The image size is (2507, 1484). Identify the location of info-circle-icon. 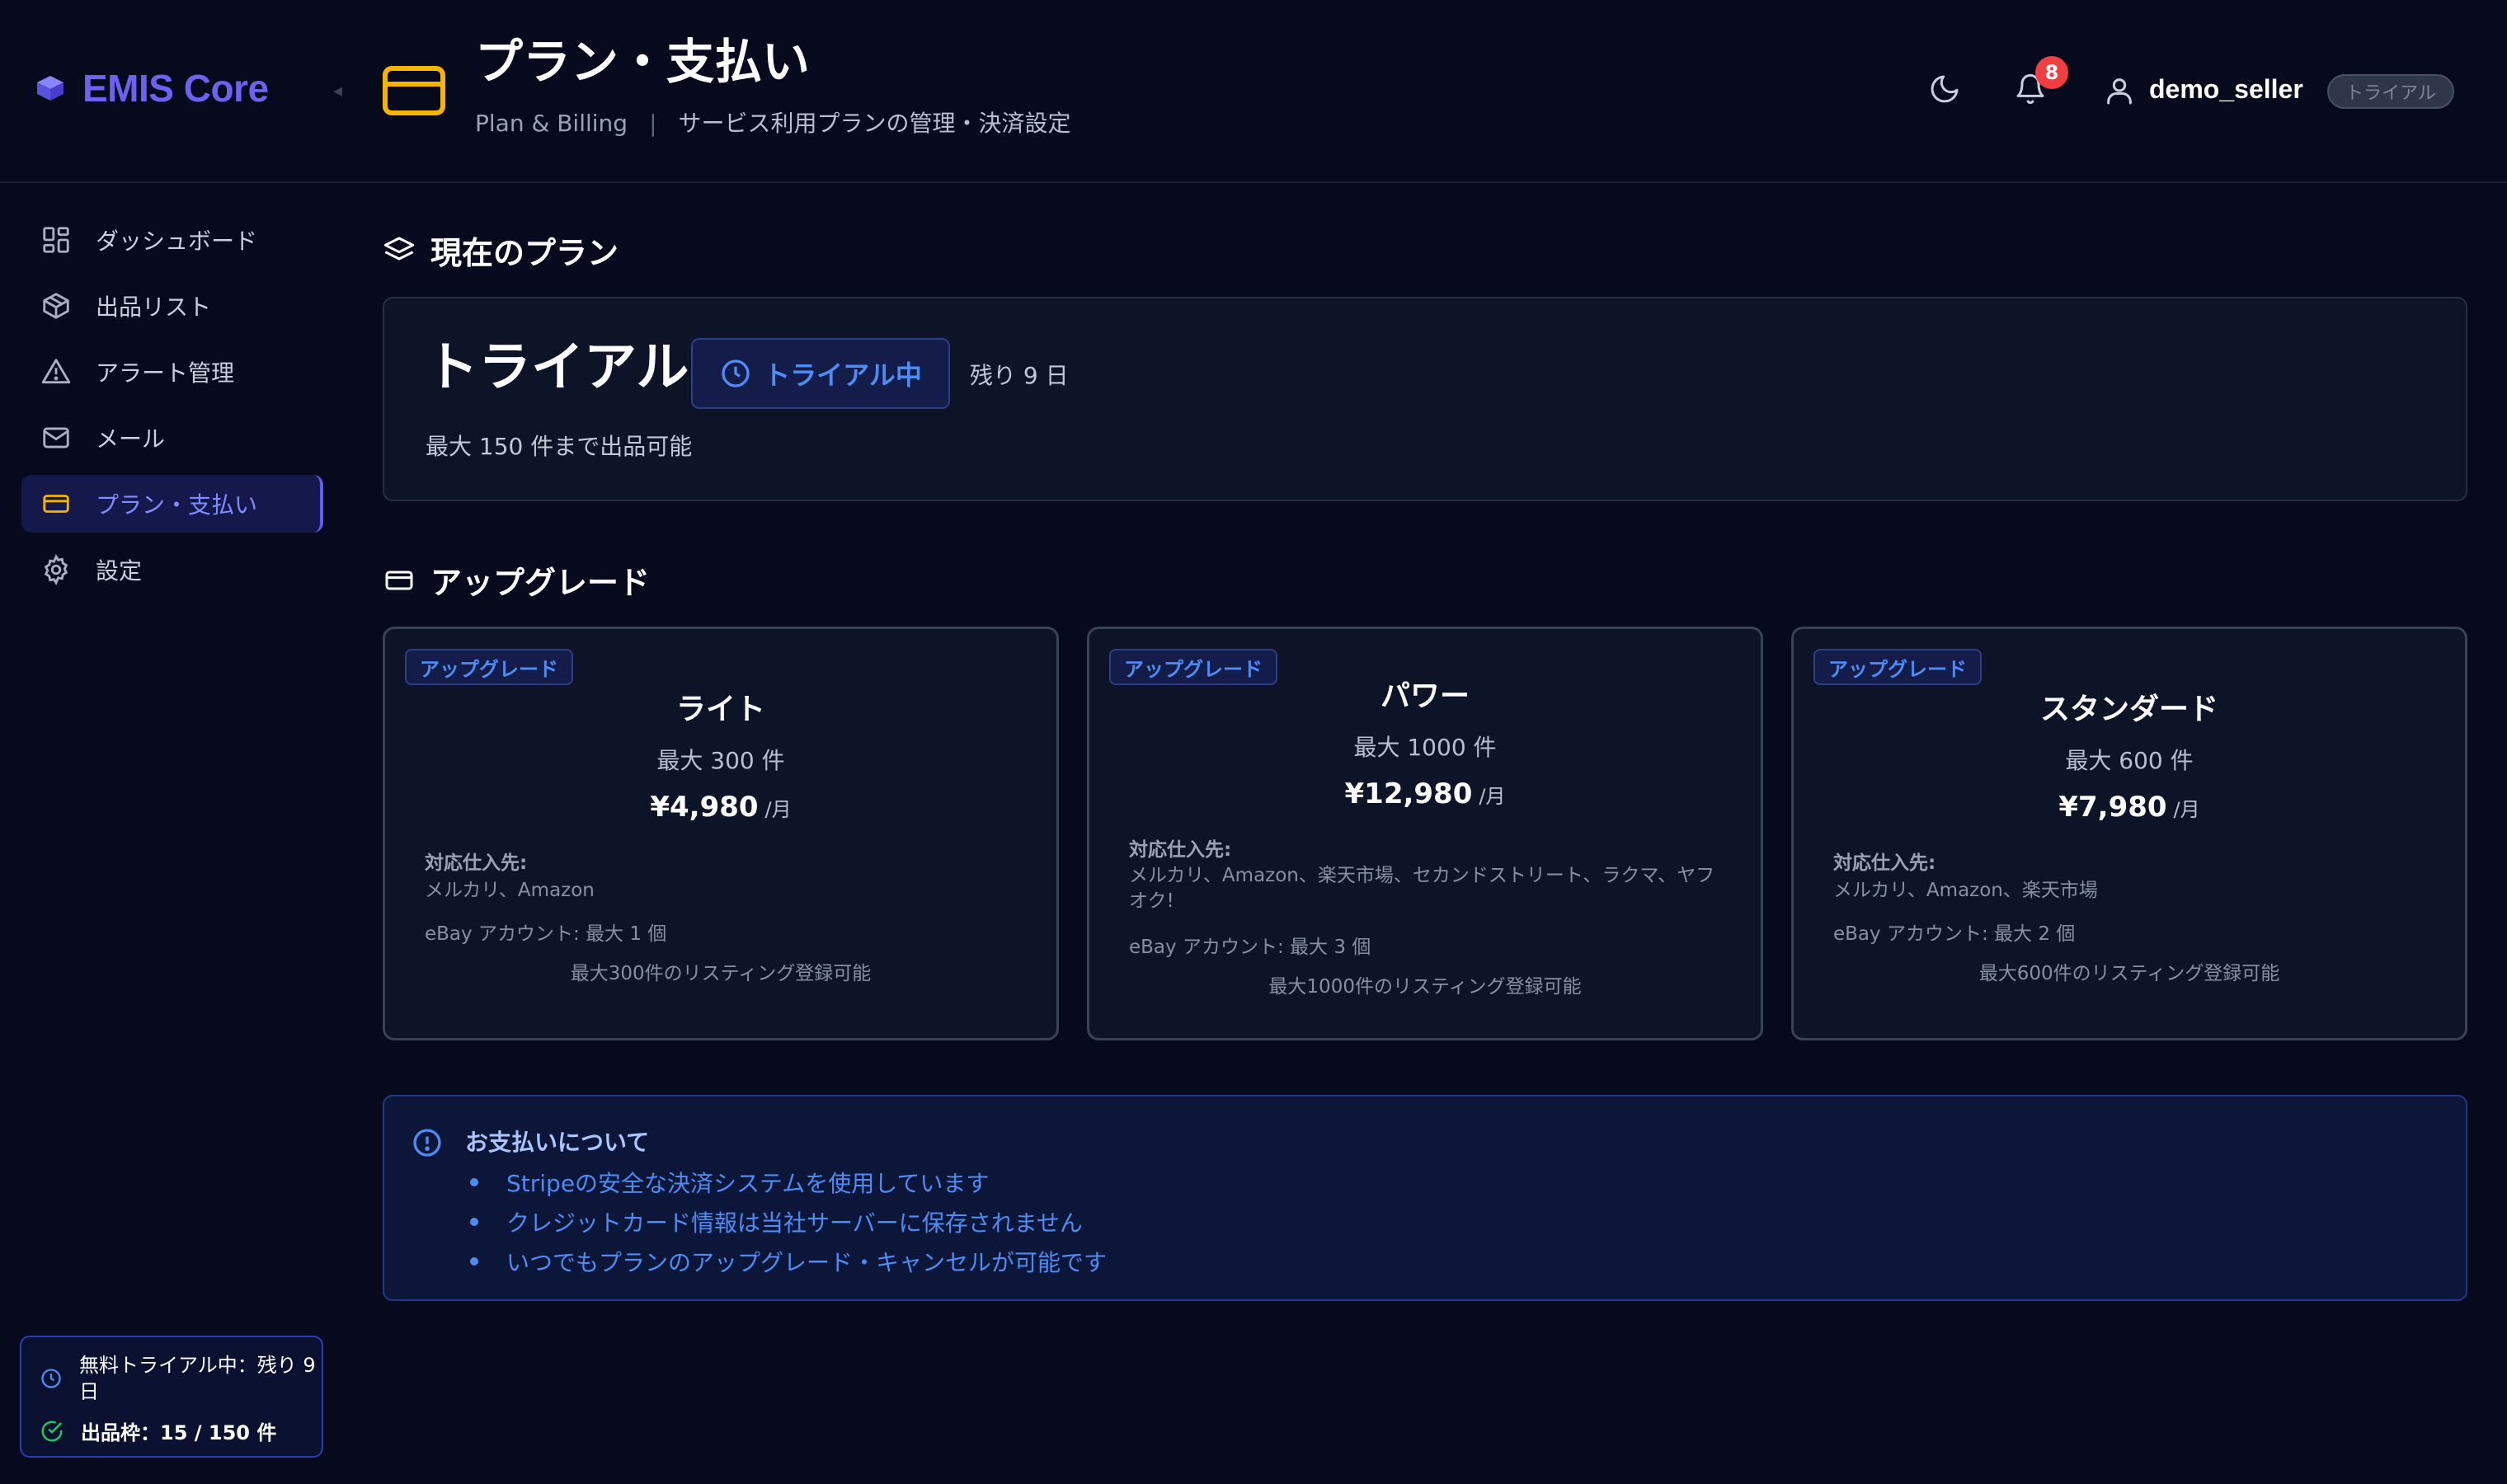
(427, 1142).